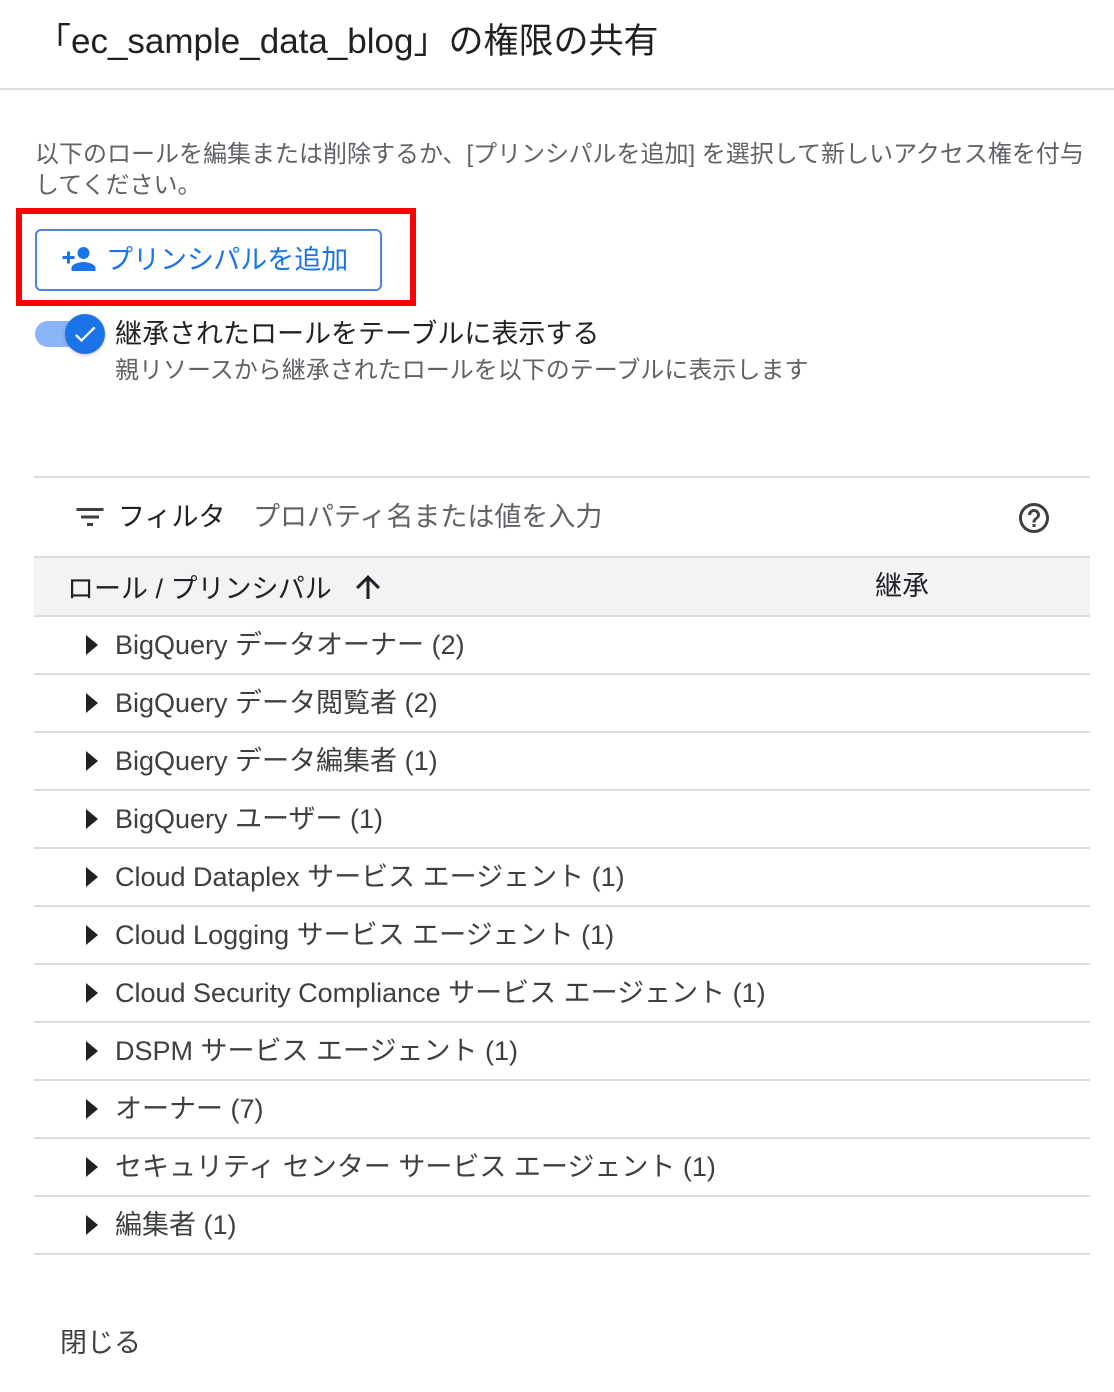  Describe the element at coordinates (227, 260) in the screenshot. I see `add-principal-button-label: プリンシパルを追加` at that location.